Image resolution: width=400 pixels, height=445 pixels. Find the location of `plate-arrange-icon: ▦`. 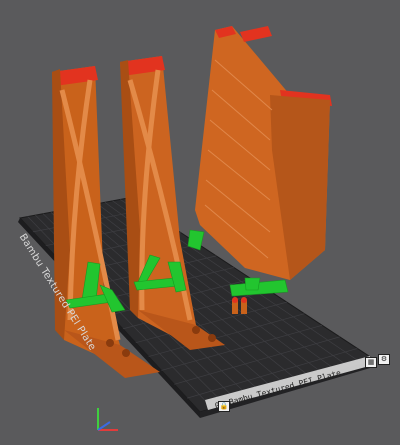

plate-arrange-icon: ▦ is located at coordinates (371, 362).